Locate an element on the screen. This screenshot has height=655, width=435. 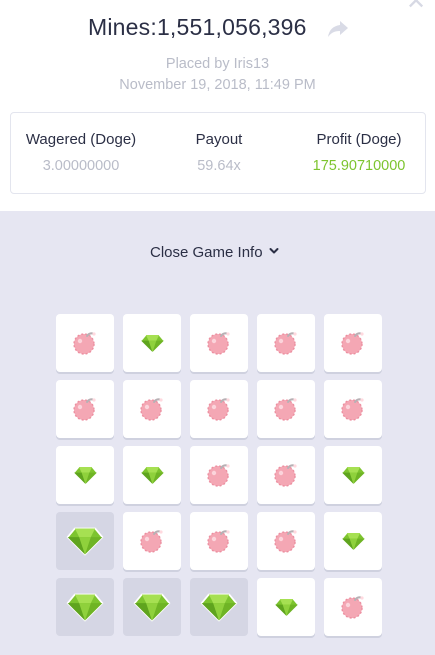
close-icon: ✕ is located at coordinates (416, 5).